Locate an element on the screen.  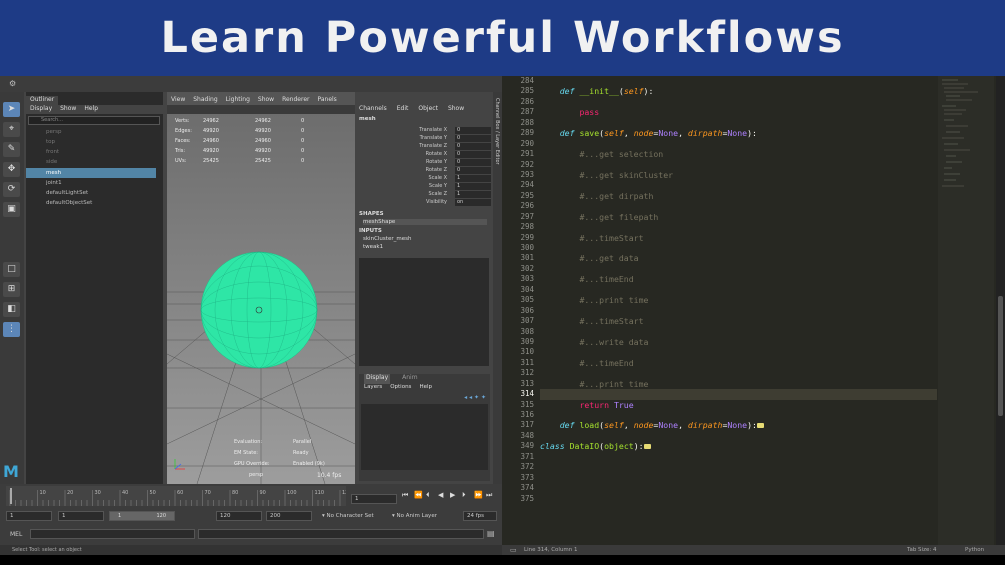
viewport-scene is located at coordinates (261, 299).